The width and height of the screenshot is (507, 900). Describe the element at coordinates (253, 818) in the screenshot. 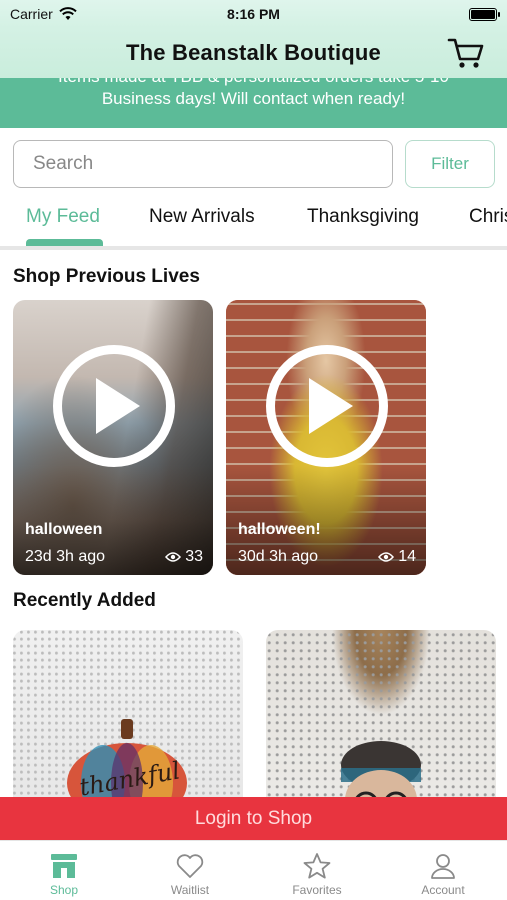

I see `login-to-shop-button: Login to Shop` at that location.